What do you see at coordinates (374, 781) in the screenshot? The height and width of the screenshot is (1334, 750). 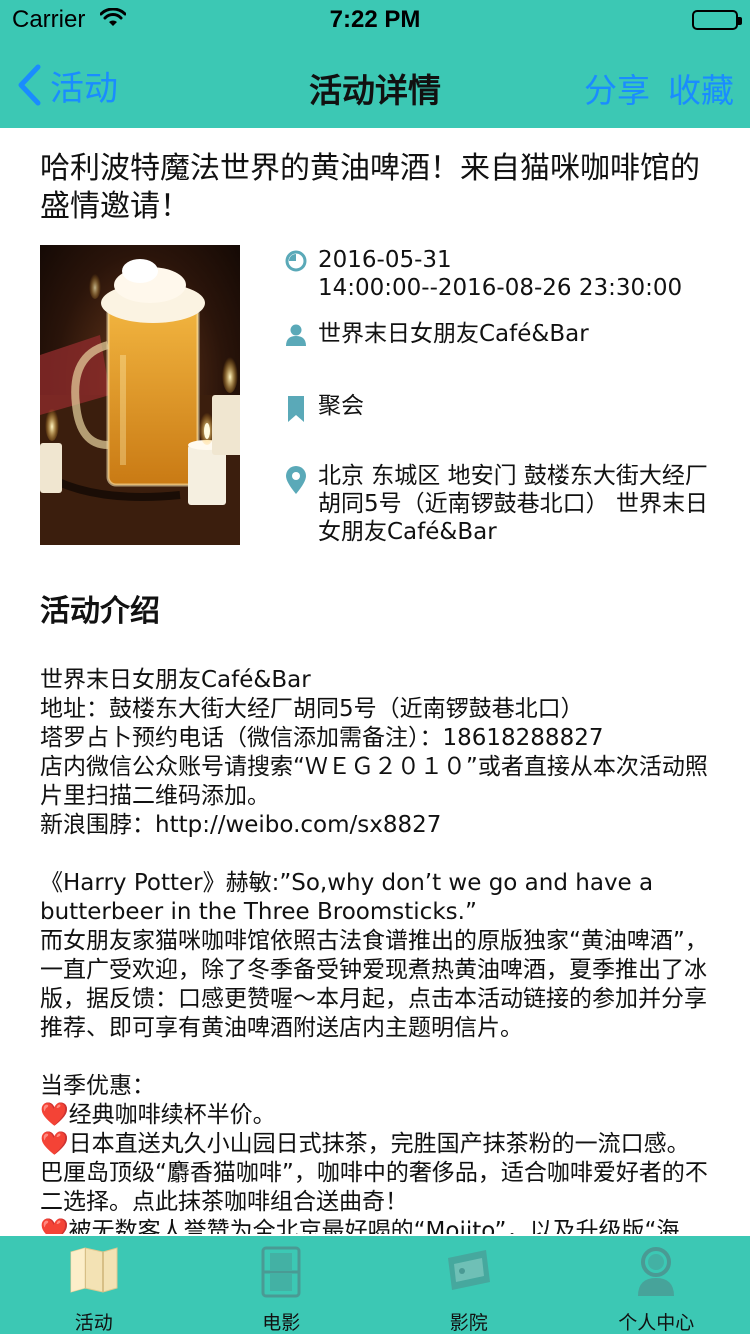 I see `intro-paragraph: 店内微信公众账号请搜索“ＷＥＧ２０１０”或者直接从本次活动照片里扫描二维码添加。` at bounding box center [374, 781].